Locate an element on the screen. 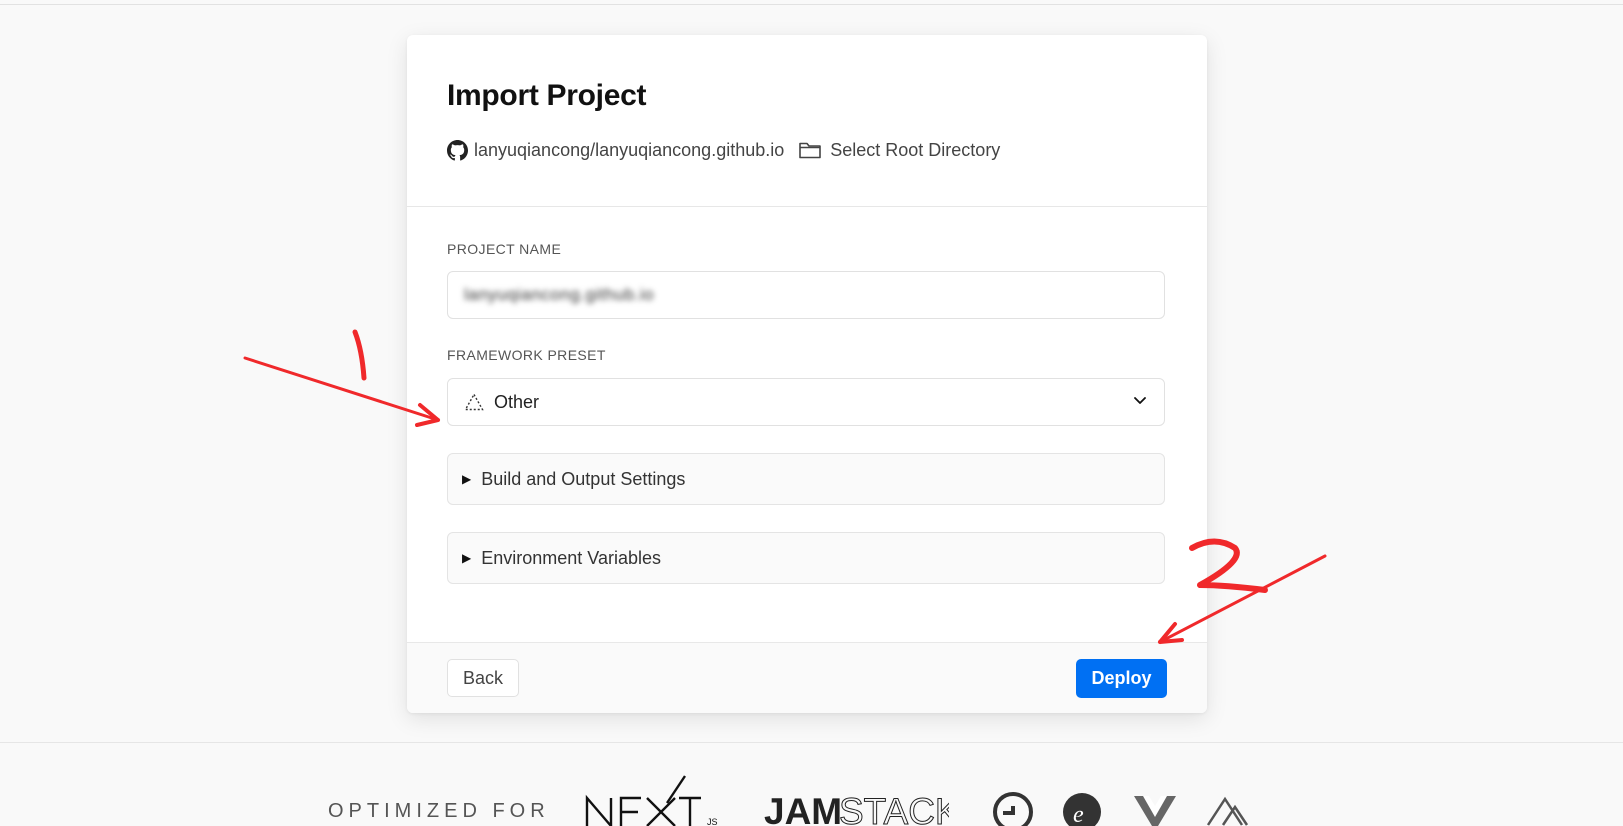 The image size is (1623, 826). repo-name: lanyuqiancong/lanyuqiancong.github.io is located at coordinates (629, 150).